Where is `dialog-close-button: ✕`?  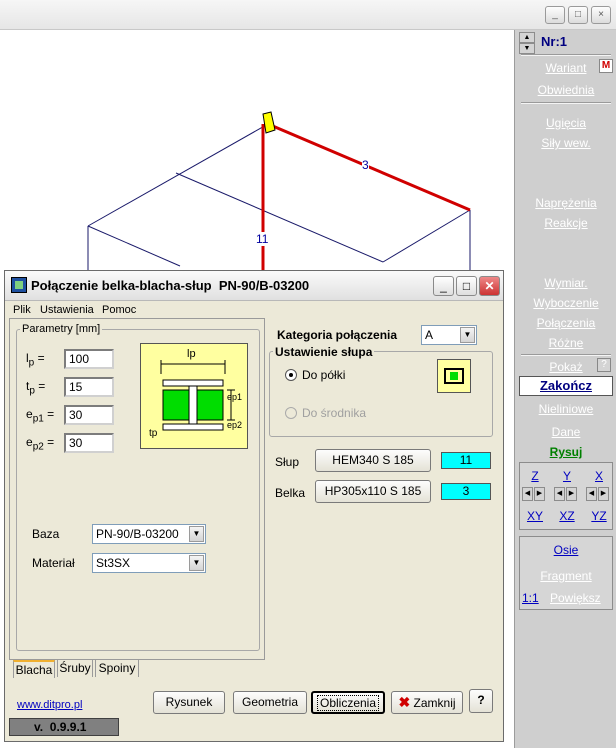
dialog-close-button: ✕ is located at coordinates (489, 286).